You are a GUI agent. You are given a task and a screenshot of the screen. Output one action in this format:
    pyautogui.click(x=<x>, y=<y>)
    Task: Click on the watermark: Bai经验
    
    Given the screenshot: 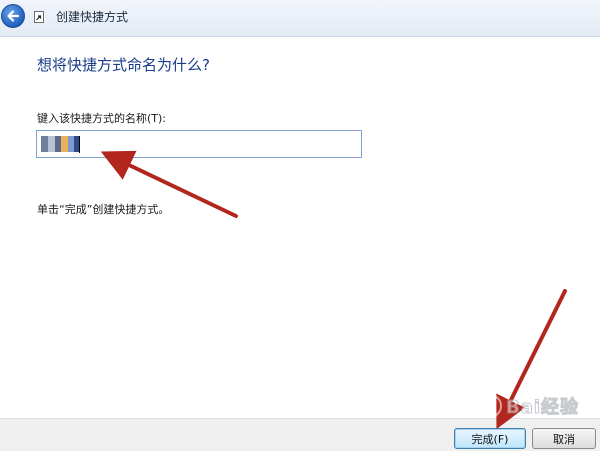 What is the action you would take?
    pyautogui.click(x=528, y=406)
    